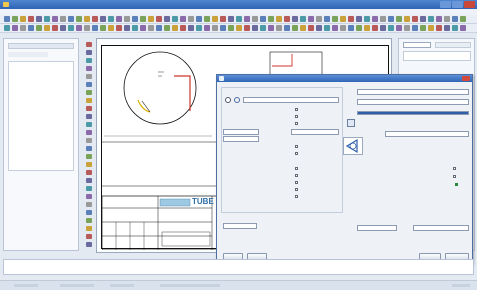 This screenshot has height=290, width=477. I want to click on refresh-icon, so click(237, 100).